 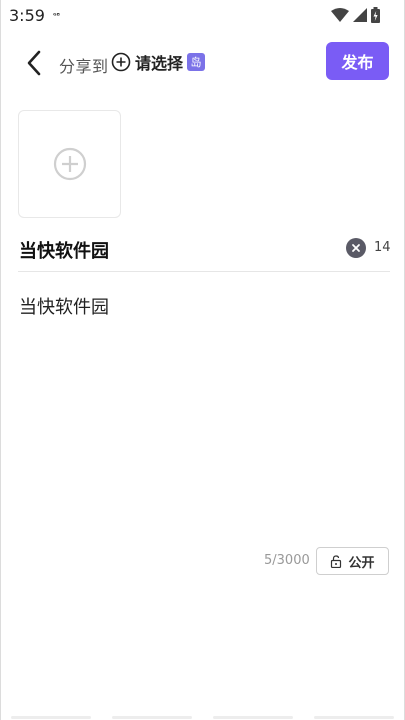 I want to click on title-input-value: 当快软件园, so click(x=64, y=250).